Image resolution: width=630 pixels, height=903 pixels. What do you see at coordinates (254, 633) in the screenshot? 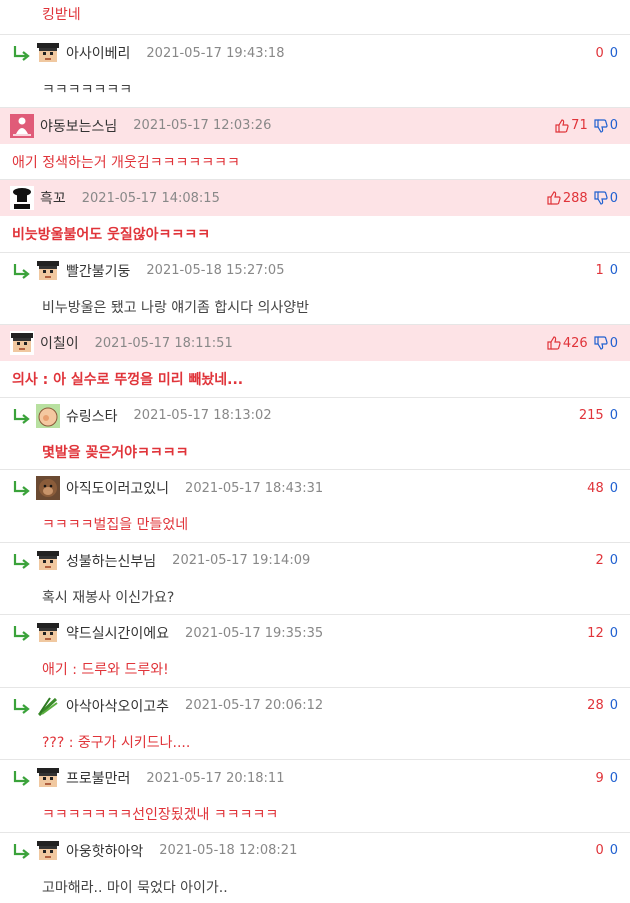
I see `comment-timestamp: 2021-05-17 19:35:35` at bounding box center [254, 633].